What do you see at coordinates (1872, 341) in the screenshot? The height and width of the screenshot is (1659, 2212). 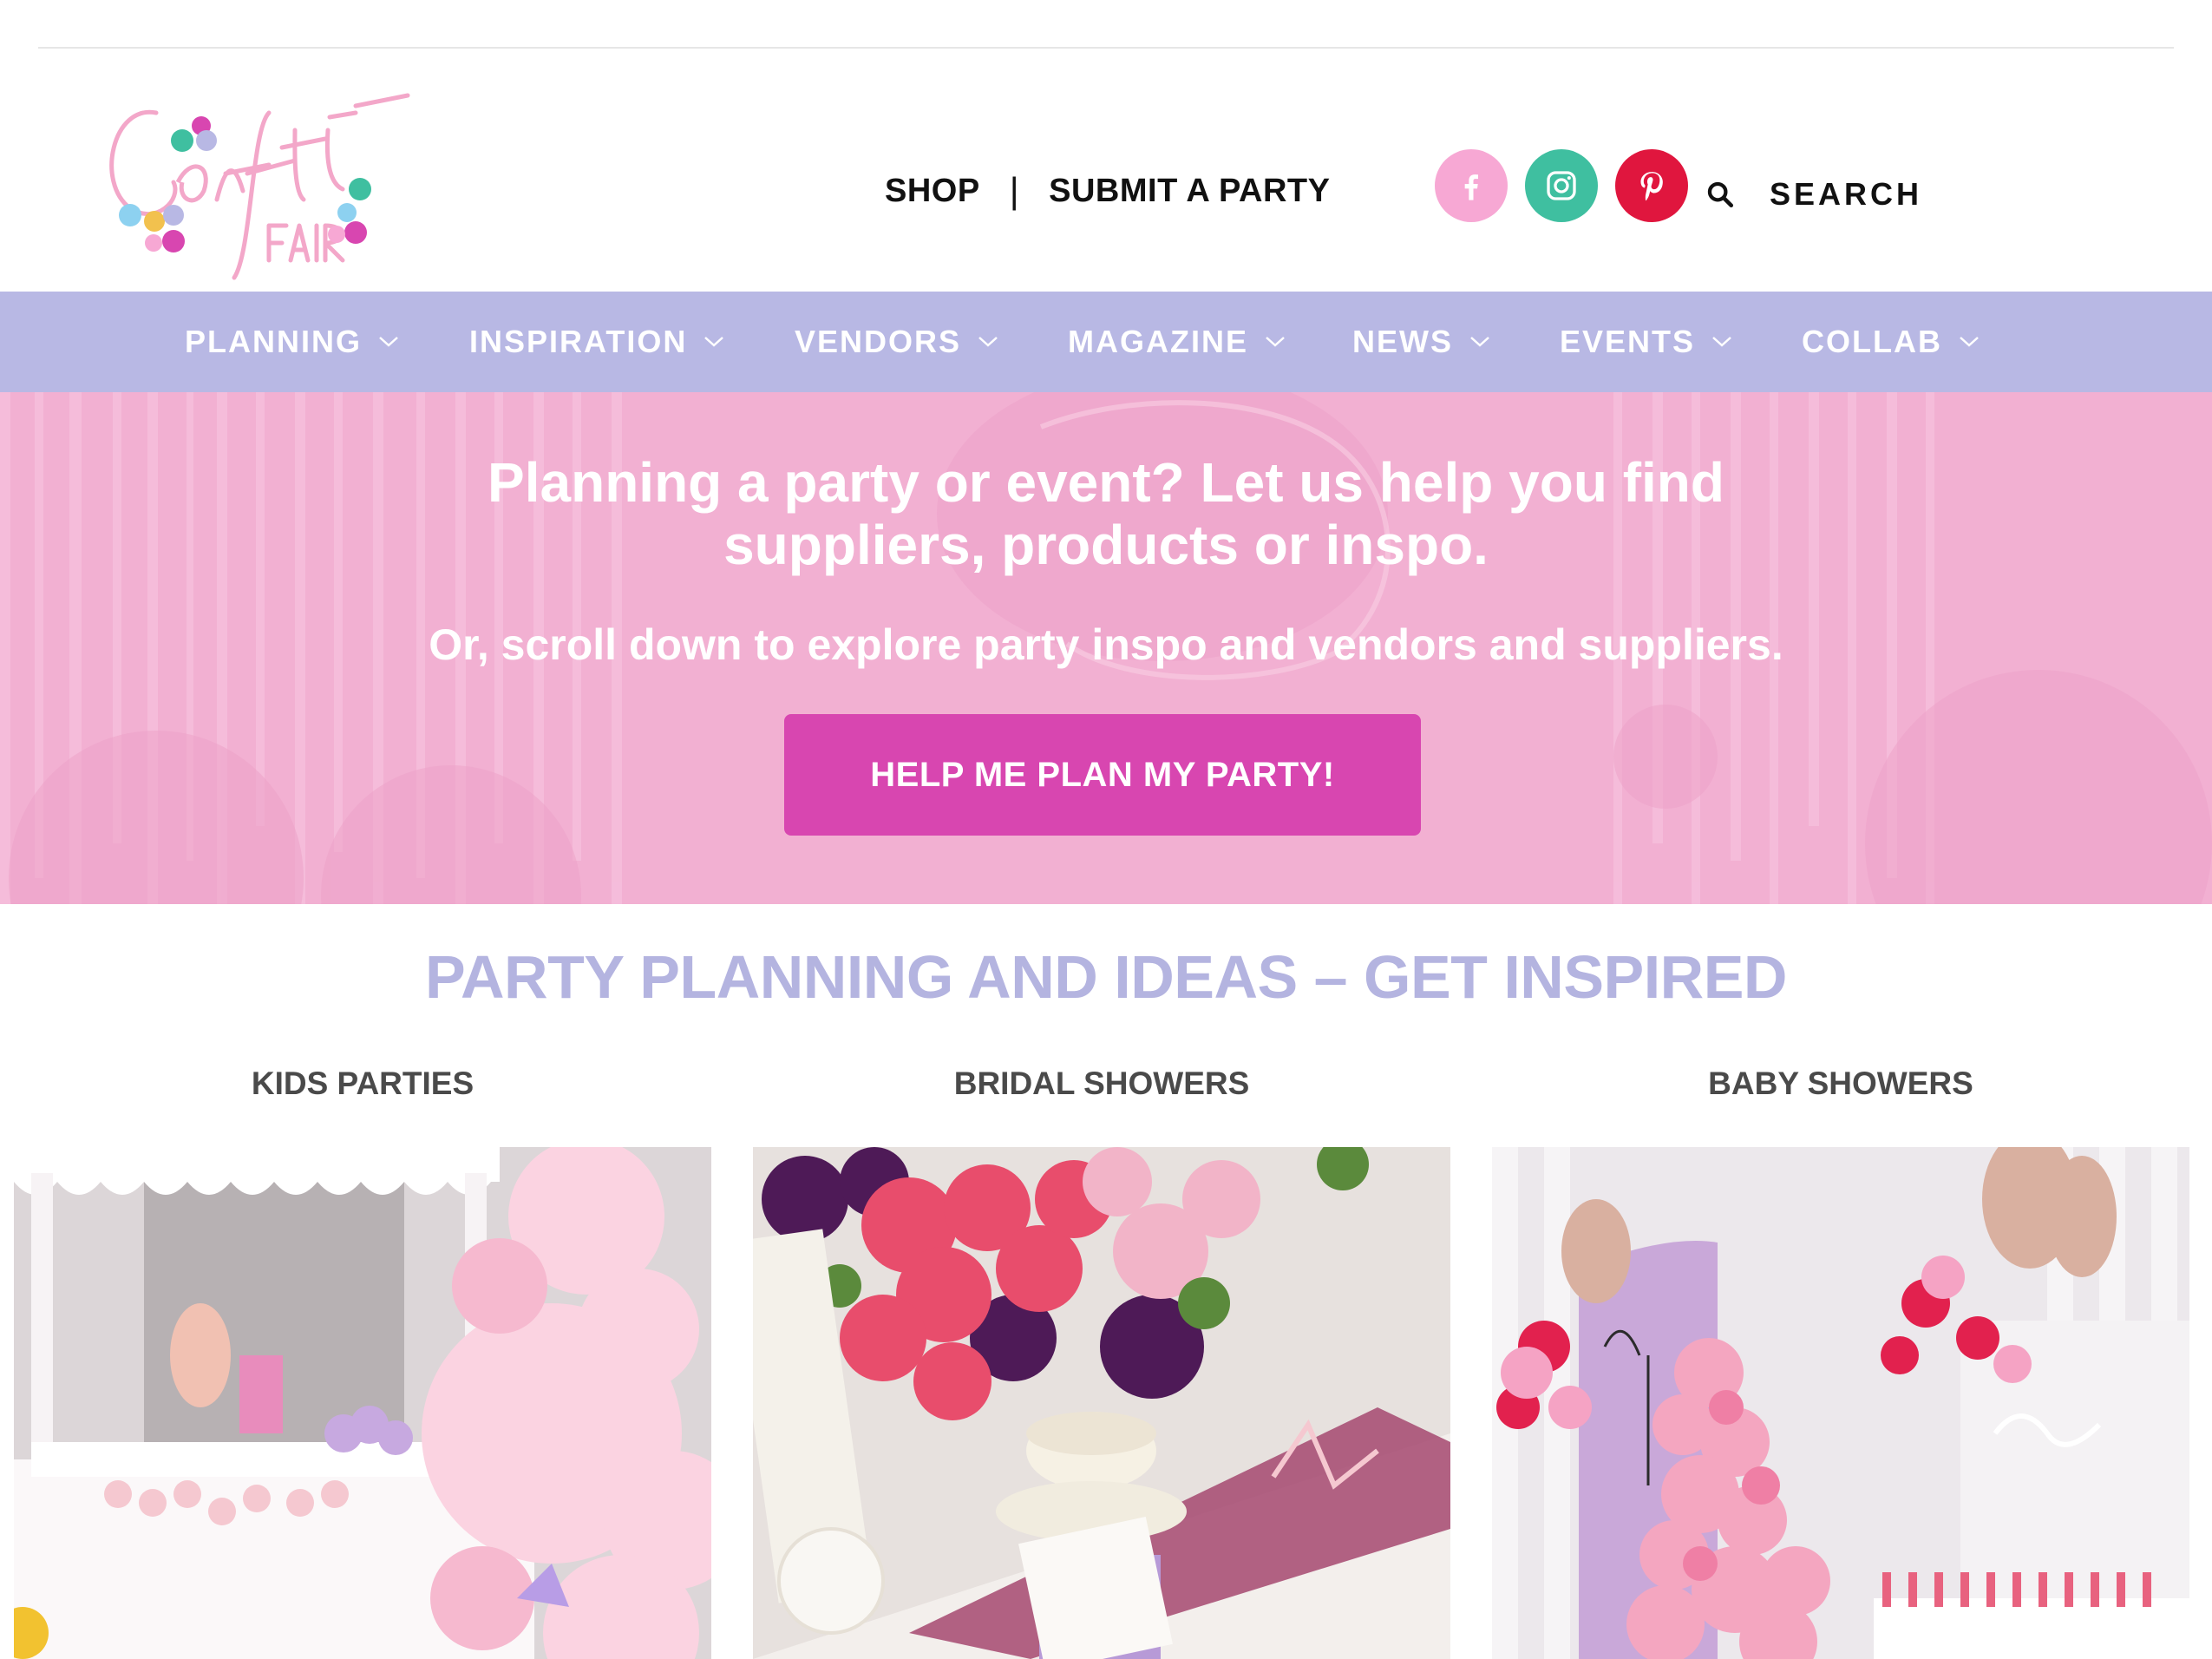 I see `nav-item-label: COLLAB` at bounding box center [1872, 341].